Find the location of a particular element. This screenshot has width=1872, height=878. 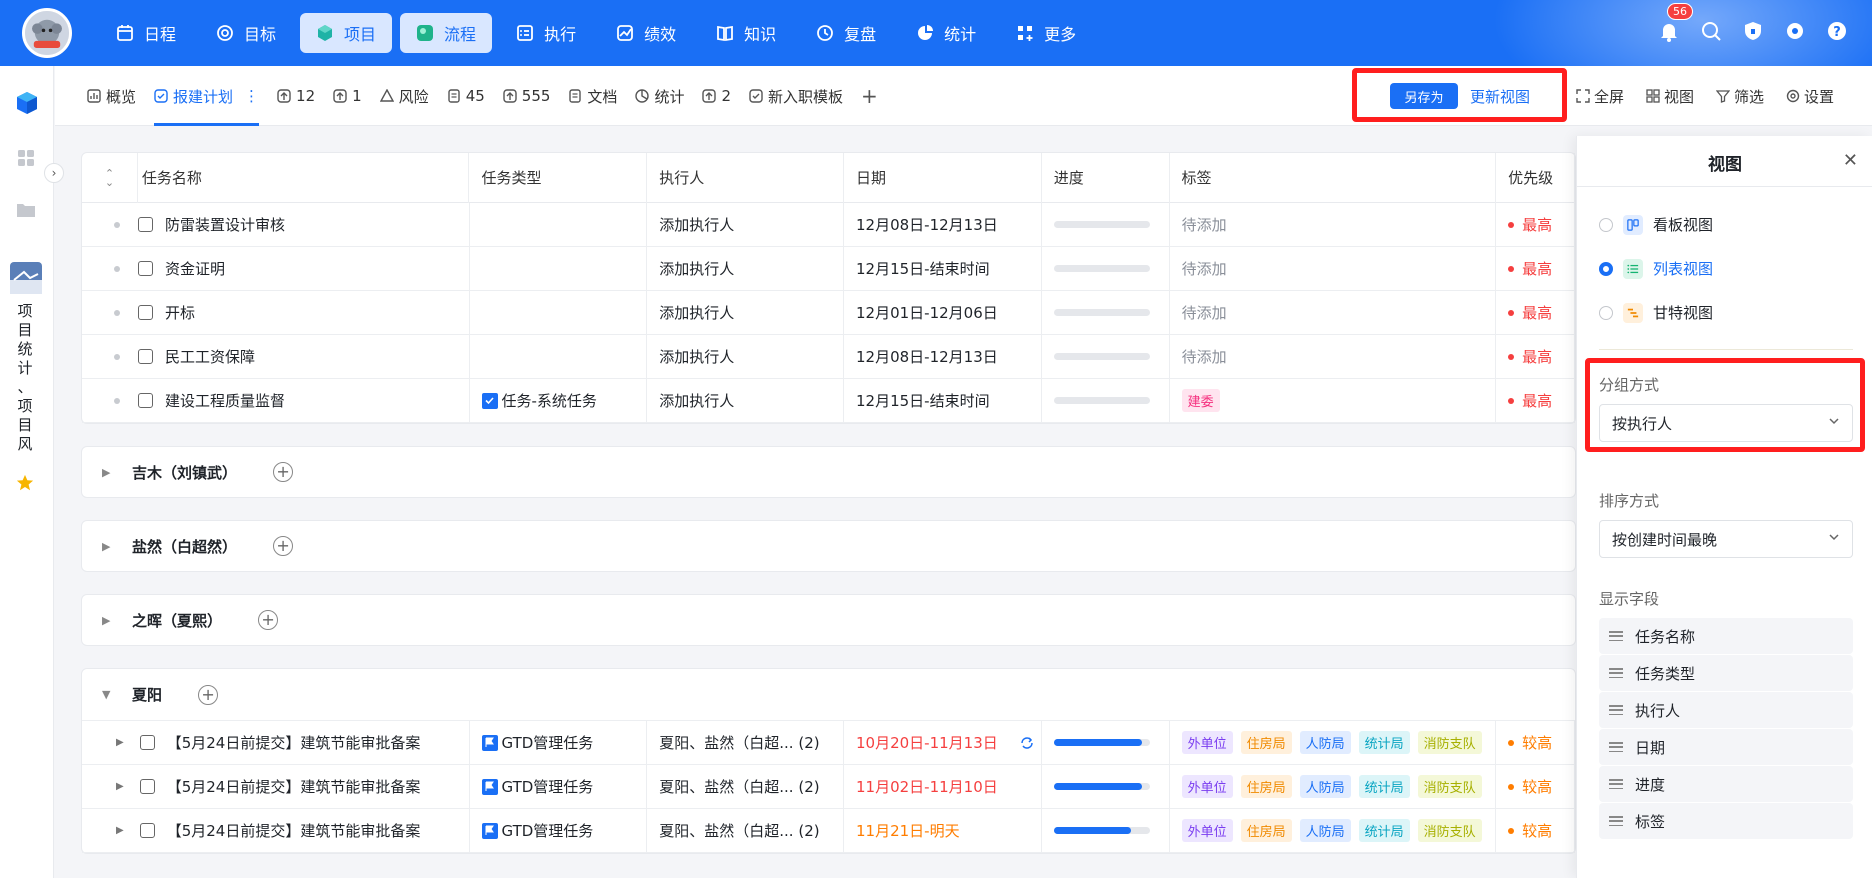

tag-cell: 外单位 住房局 人防局 统计局 消防支队 is located at coordinates (1333, 830).